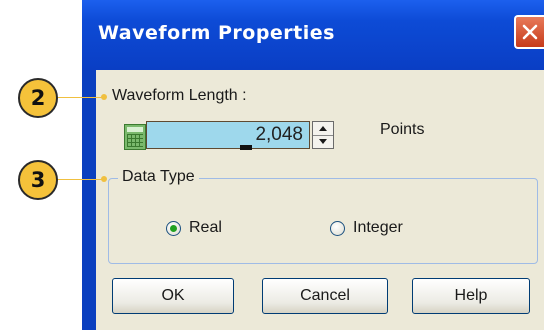 This screenshot has height=330, width=544. I want to click on callout-2-leader, so click(80, 97).